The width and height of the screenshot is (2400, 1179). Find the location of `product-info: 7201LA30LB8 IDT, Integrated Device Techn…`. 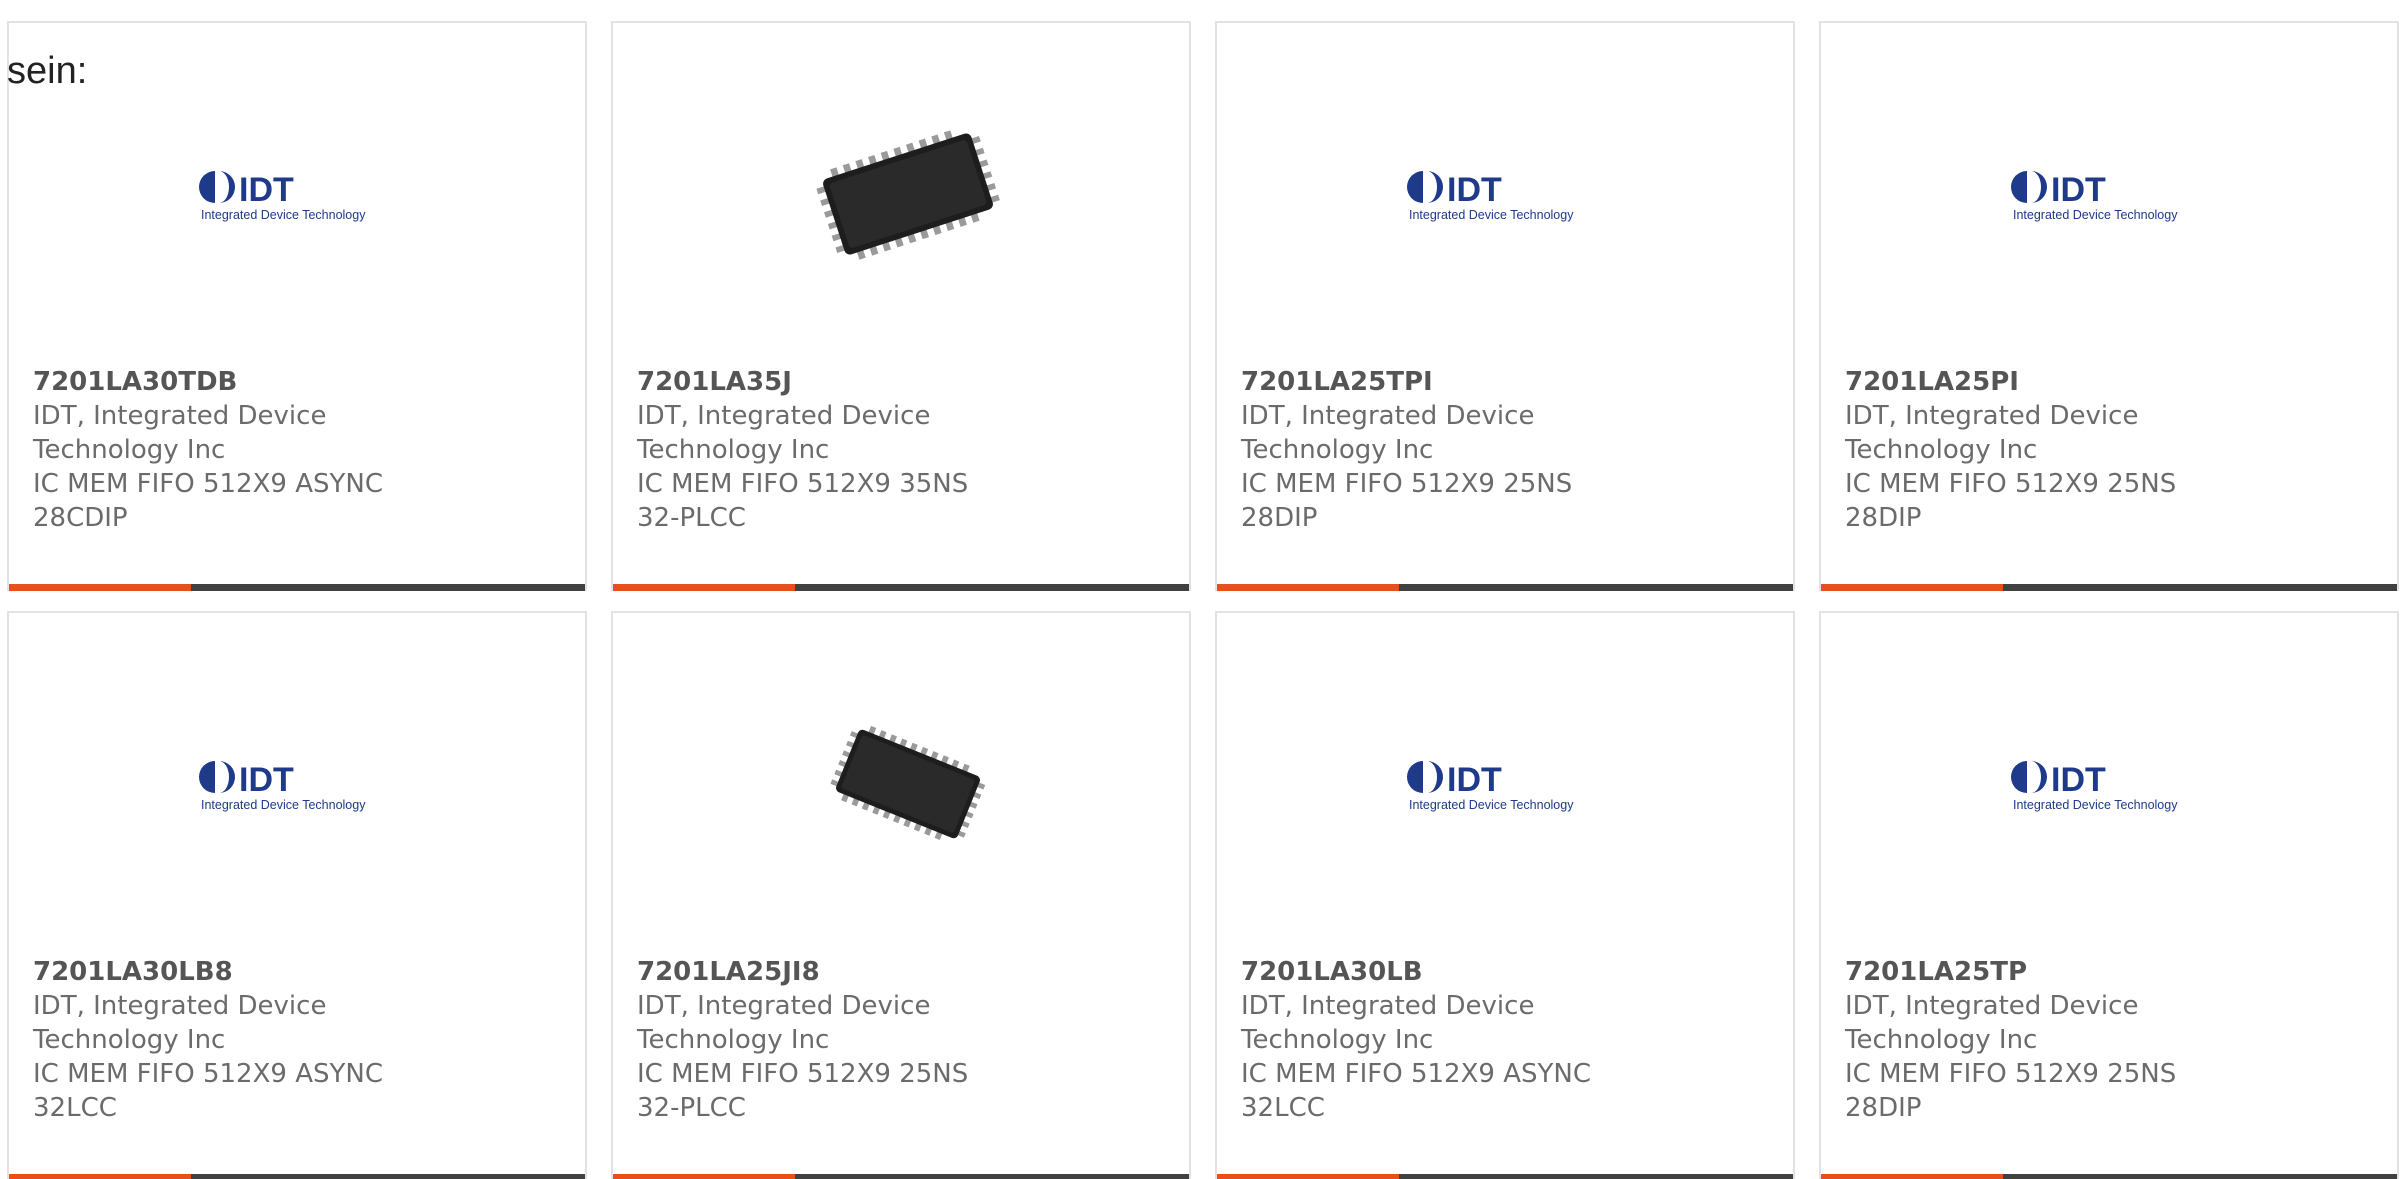

product-info: 7201LA30LB8 IDT, Integrated Device Techn… is located at coordinates (223, 1040).